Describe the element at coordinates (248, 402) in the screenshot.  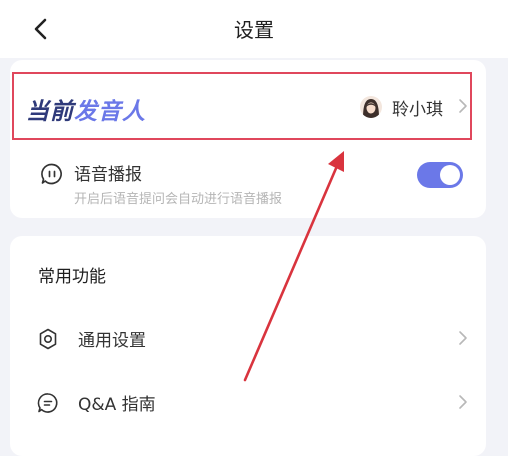
I see `menu-item-qa-guide: Q&A 指南` at that location.